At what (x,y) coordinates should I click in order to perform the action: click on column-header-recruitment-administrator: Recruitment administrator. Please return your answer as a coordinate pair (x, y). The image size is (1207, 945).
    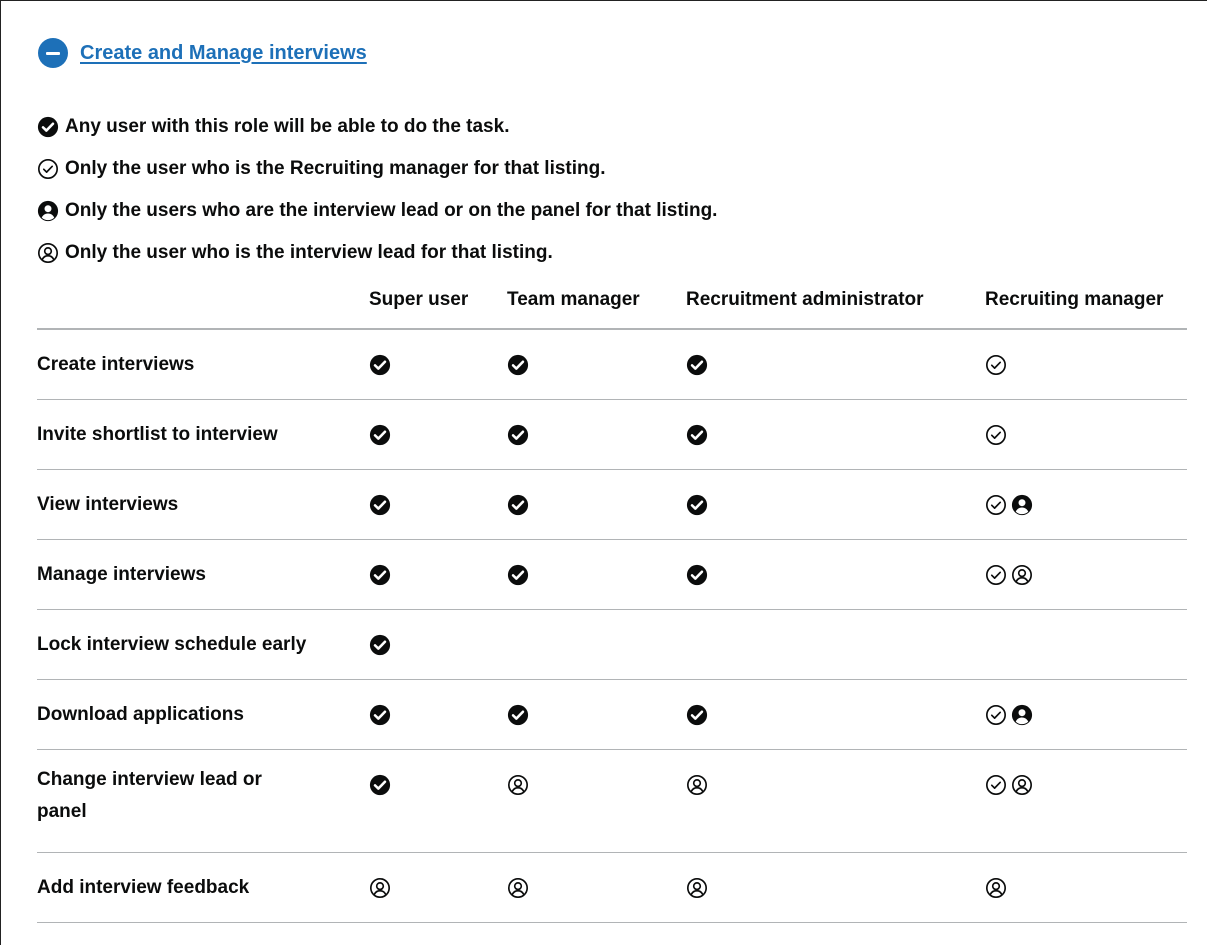
    Looking at the image, I should click on (835, 301).